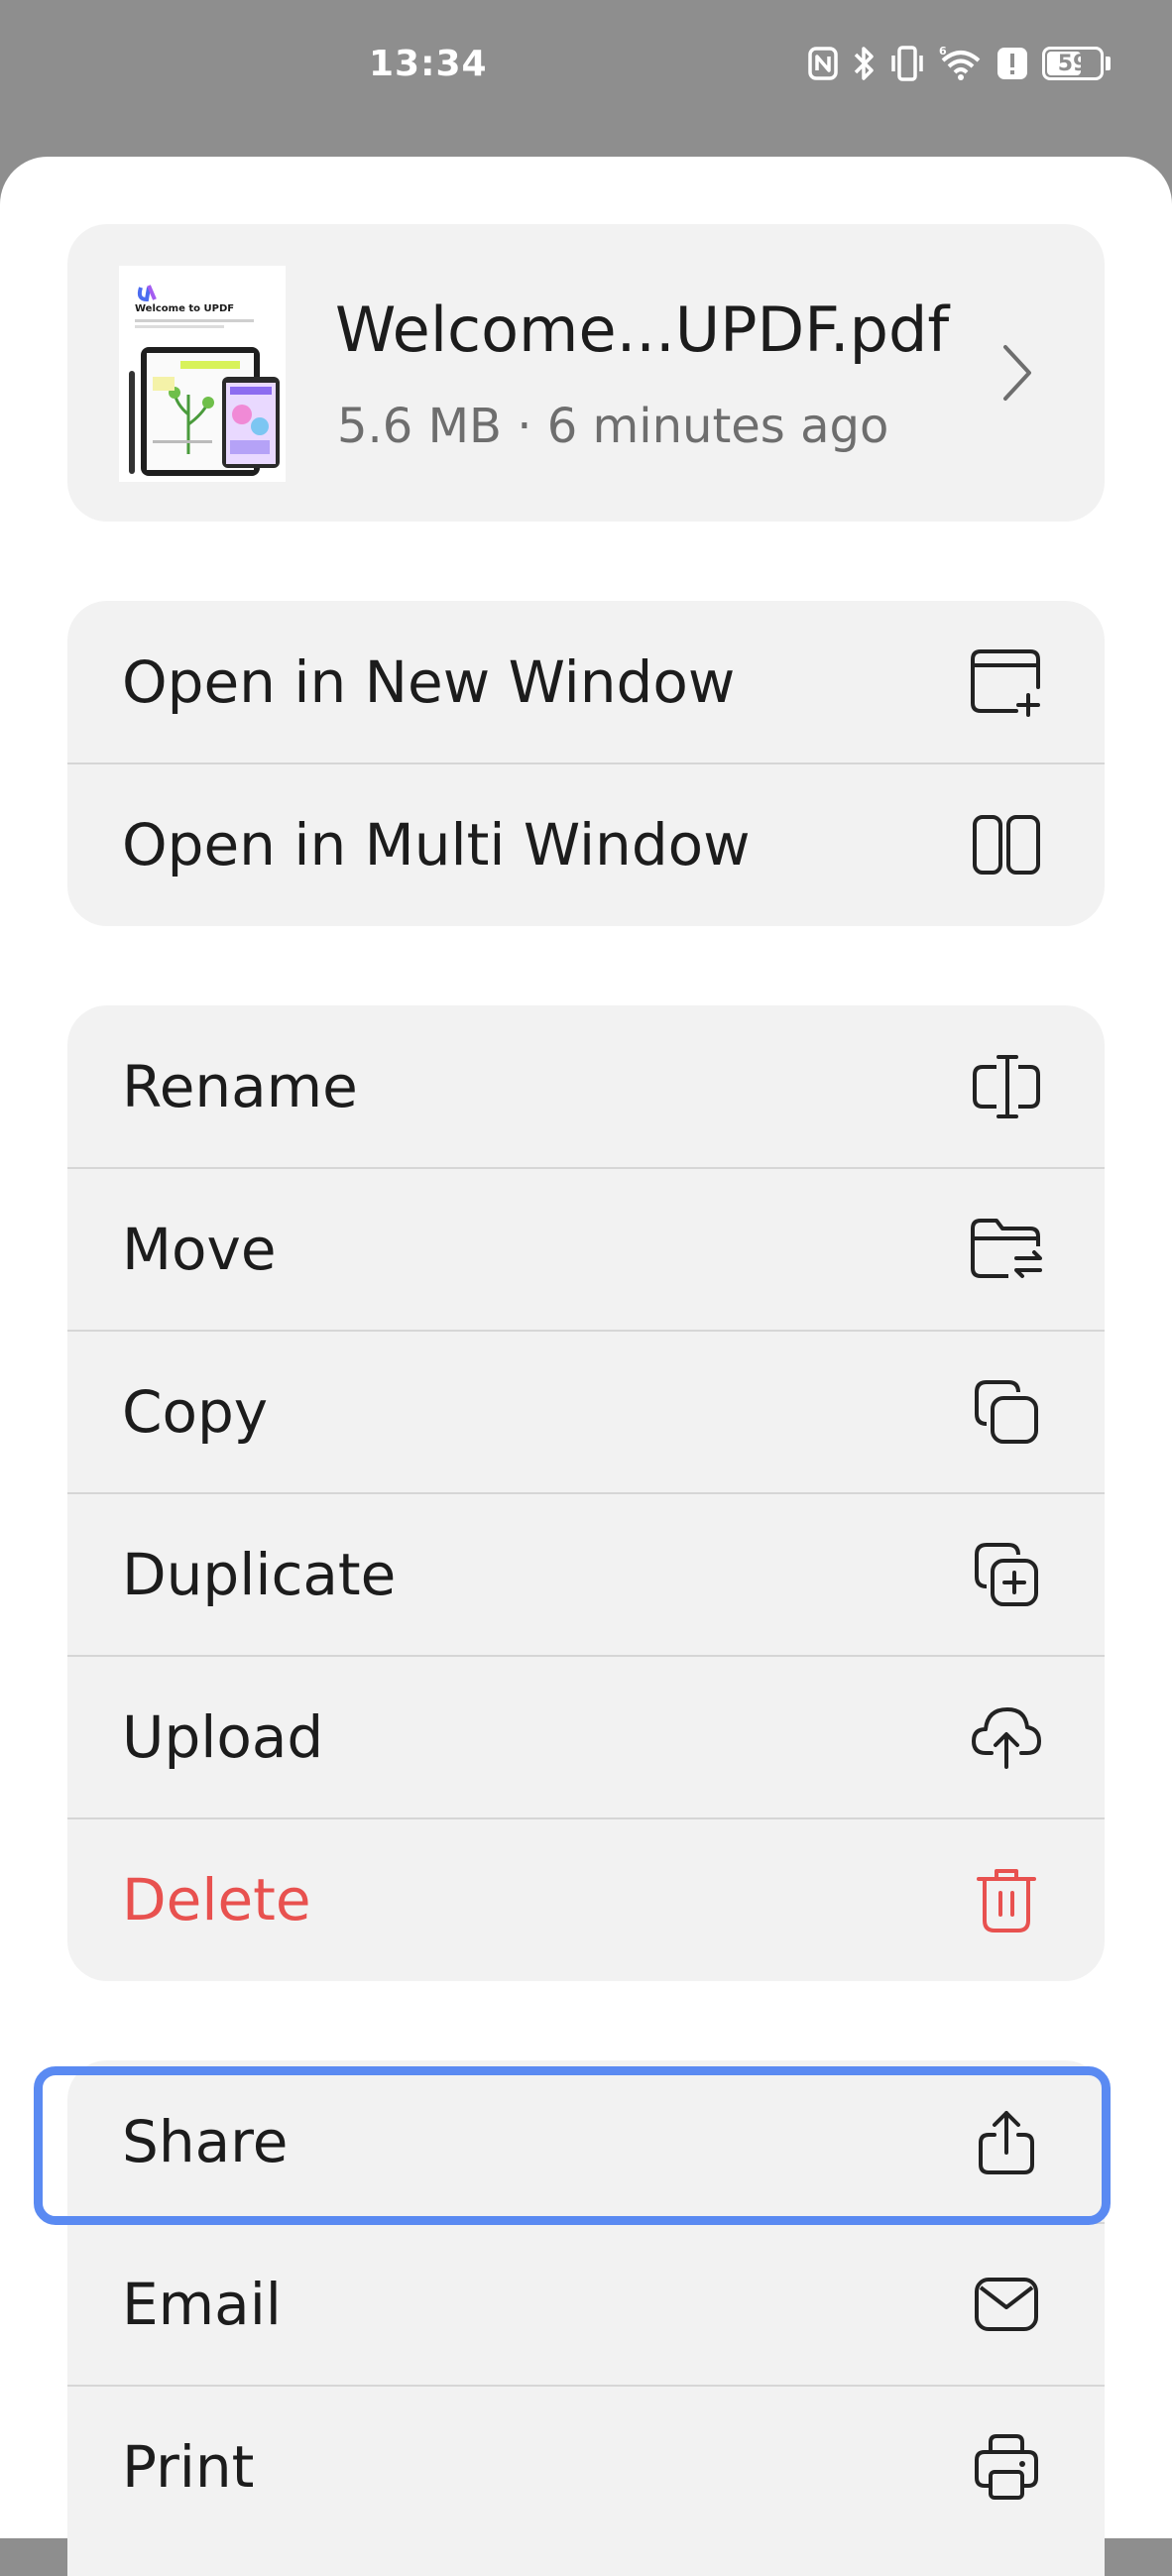 Image resolution: width=1172 pixels, height=2576 pixels. Describe the element at coordinates (1006, 844) in the screenshot. I see `multi-window-icon` at that location.